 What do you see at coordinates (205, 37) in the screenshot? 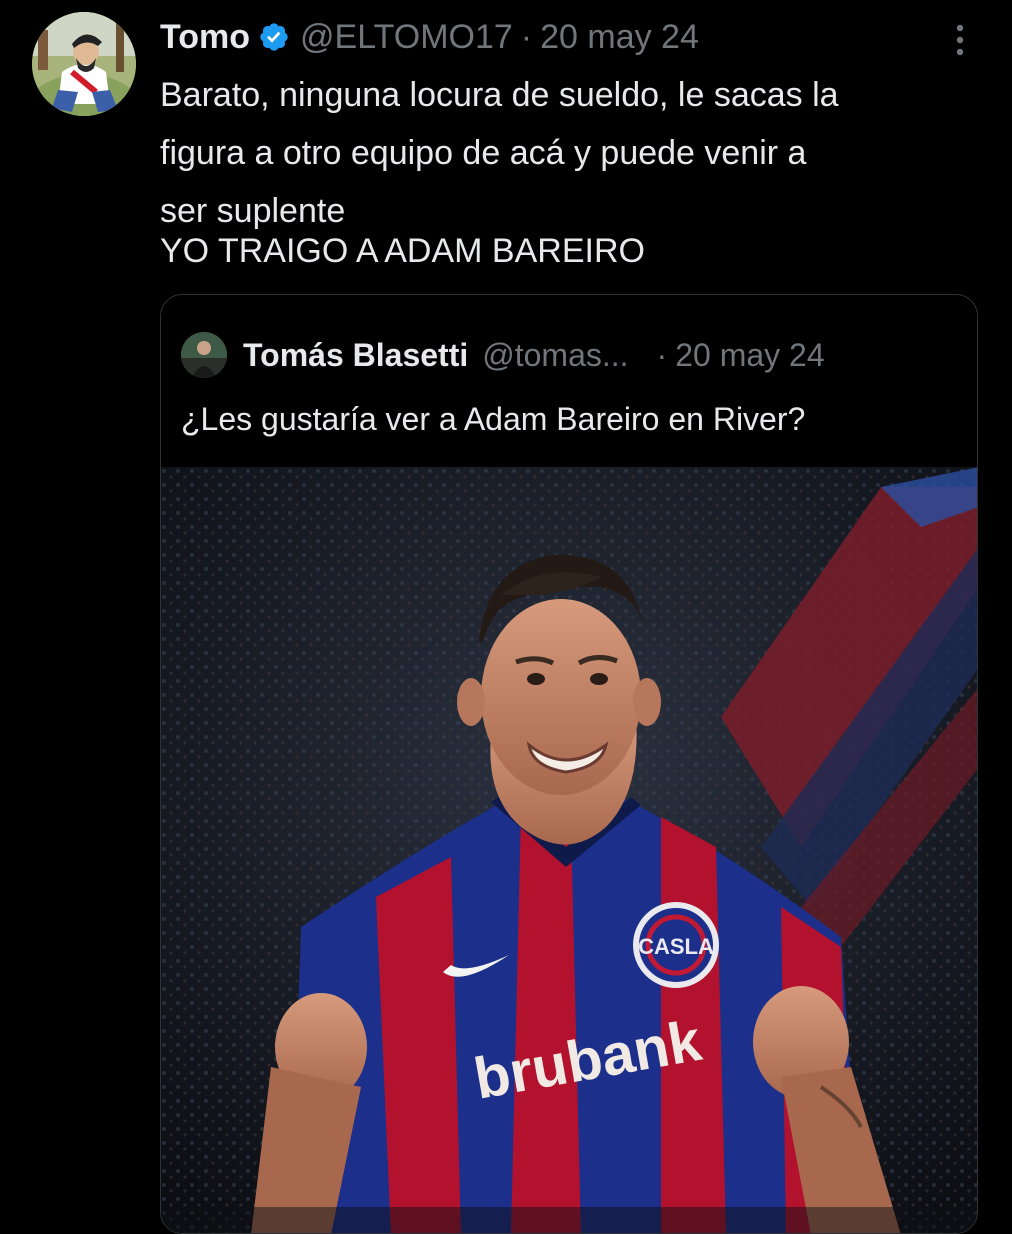
I see `author-name: Tomo` at bounding box center [205, 37].